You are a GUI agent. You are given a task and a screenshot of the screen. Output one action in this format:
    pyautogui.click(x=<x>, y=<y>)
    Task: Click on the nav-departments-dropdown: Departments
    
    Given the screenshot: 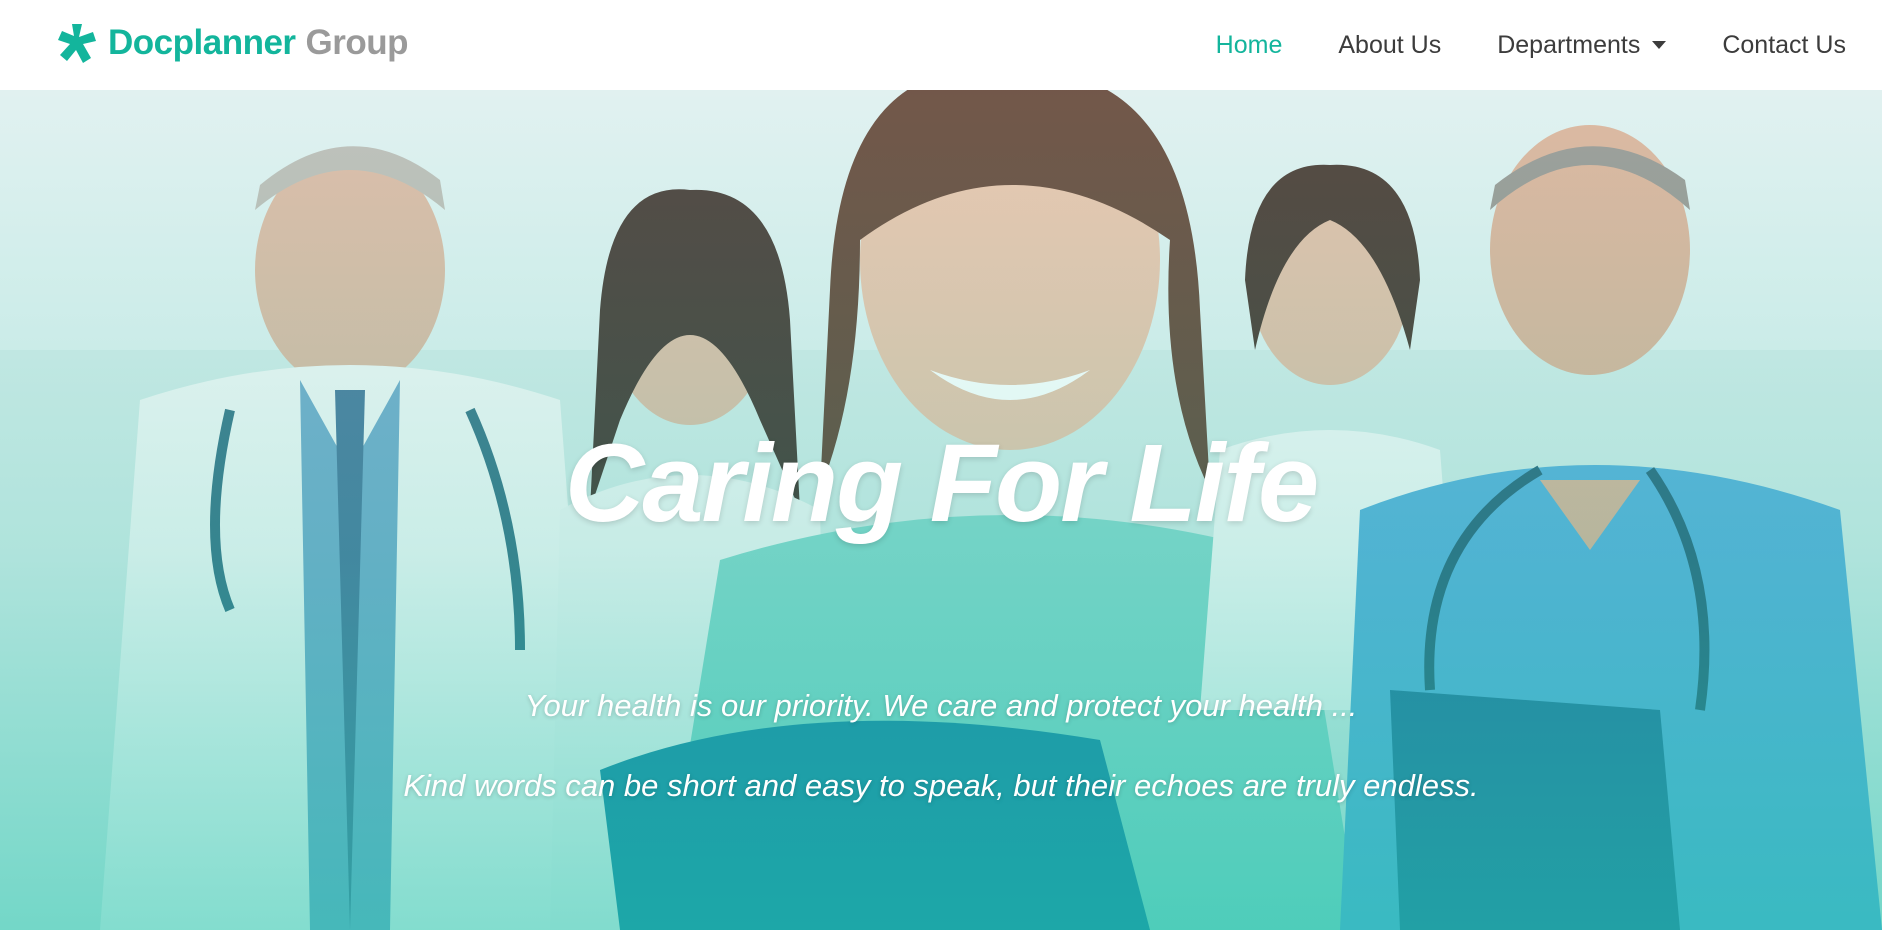 What is the action you would take?
    pyautogui.click(x=1582, y=45)
    